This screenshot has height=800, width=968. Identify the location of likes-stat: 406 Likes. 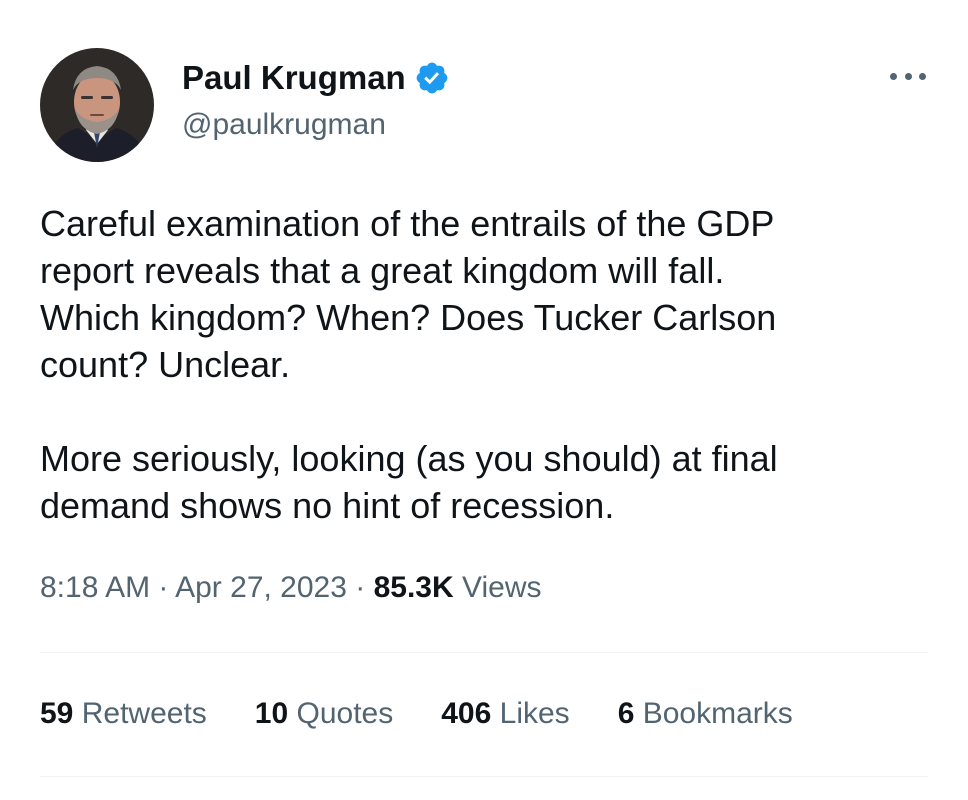
(505, 714).